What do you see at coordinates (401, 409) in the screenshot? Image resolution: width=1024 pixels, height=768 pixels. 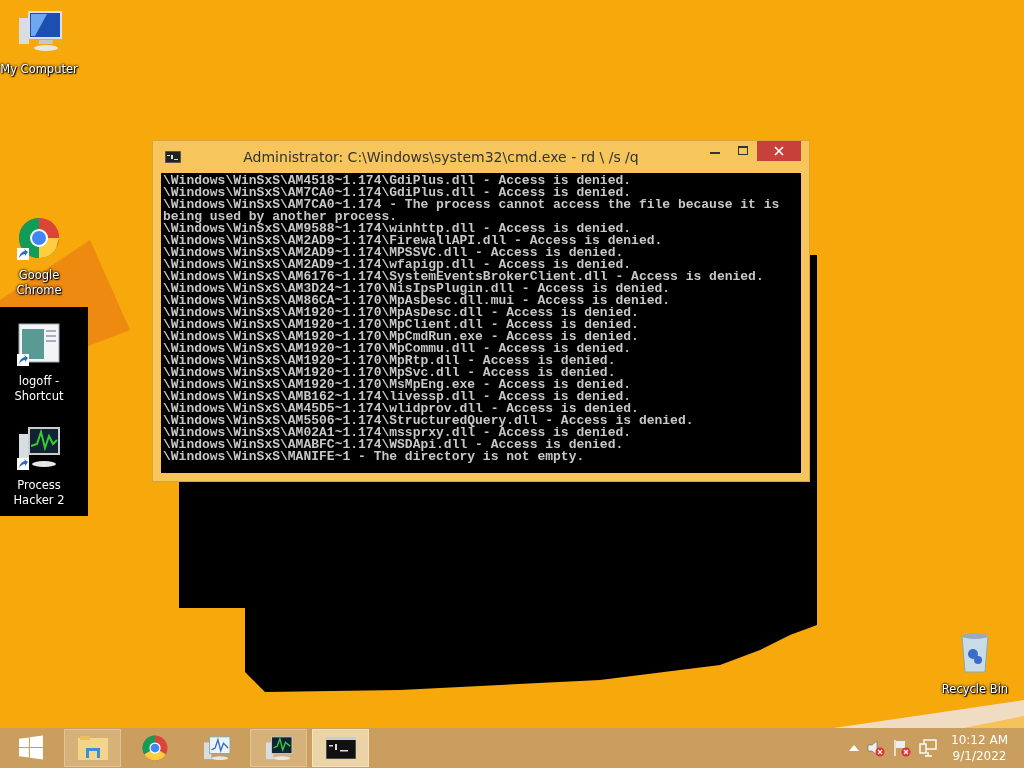 I see `console-line: \Windows\WinSxS\AM45D5~1.174\wlidprov.dll - Access is denied.` at bounding box center [401, 409].